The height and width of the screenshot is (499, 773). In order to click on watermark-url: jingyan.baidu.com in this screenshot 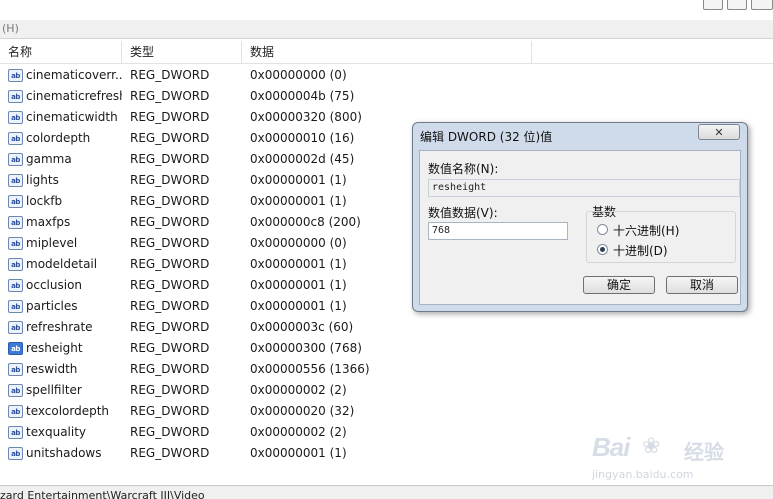, I will do `click(643, 474)`.